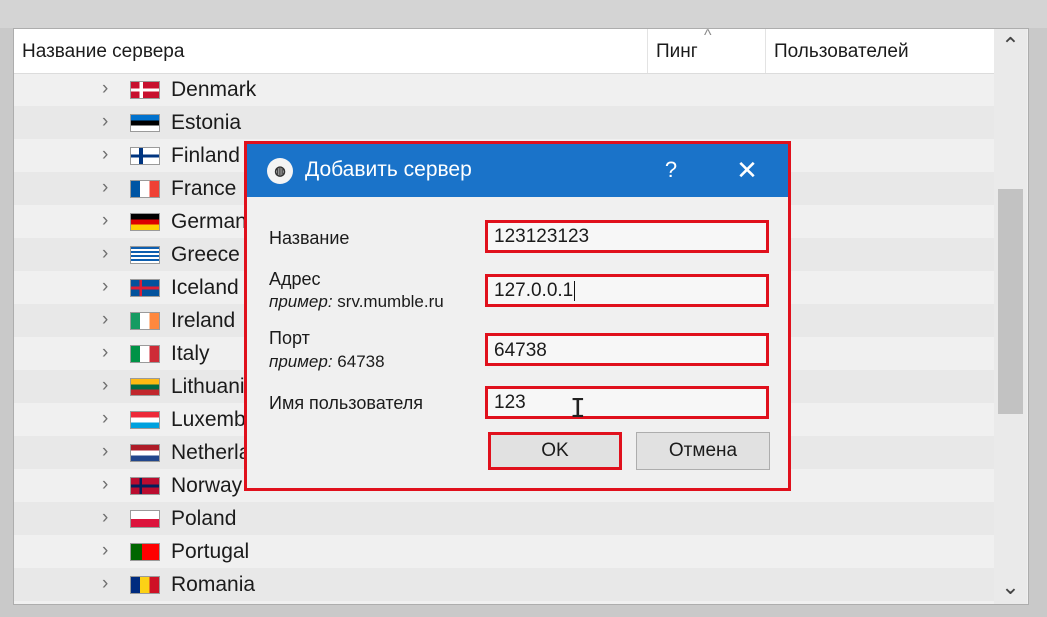  What do you see at coordinates (145, 189) in the screenshot?
I see `flag-france-icon` at bounding box center [145, 189].